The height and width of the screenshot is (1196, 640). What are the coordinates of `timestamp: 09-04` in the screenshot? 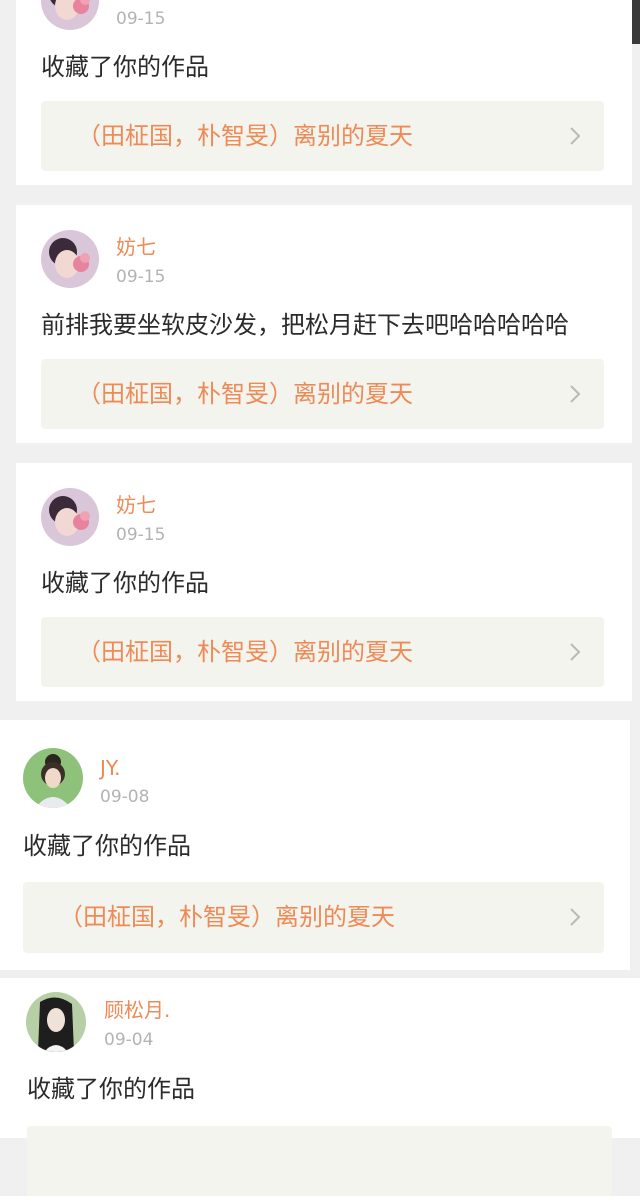 It's located at (129, 1040).